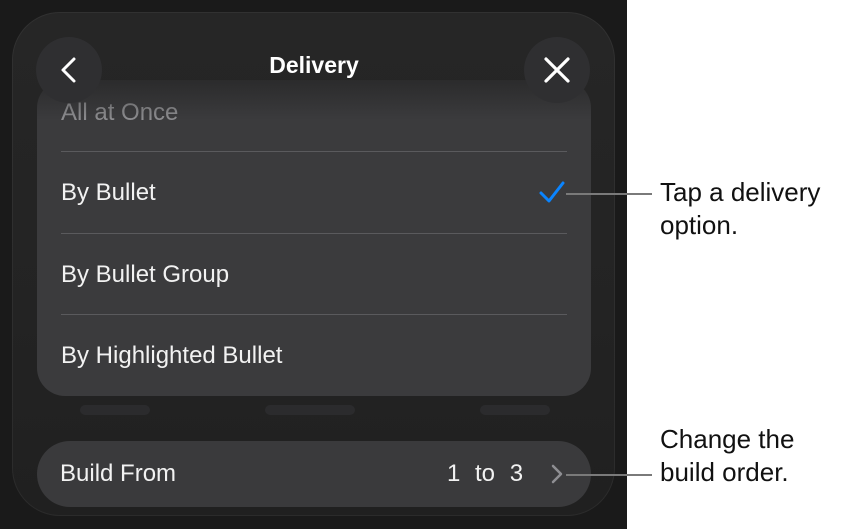  I want to click on close-icon, so click(557, 70).